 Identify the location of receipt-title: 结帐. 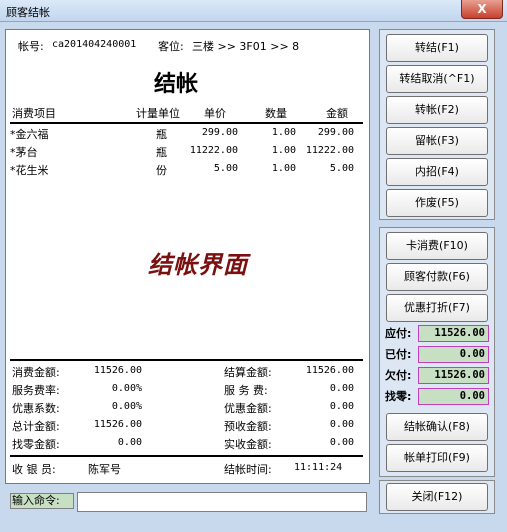
(176, 84).